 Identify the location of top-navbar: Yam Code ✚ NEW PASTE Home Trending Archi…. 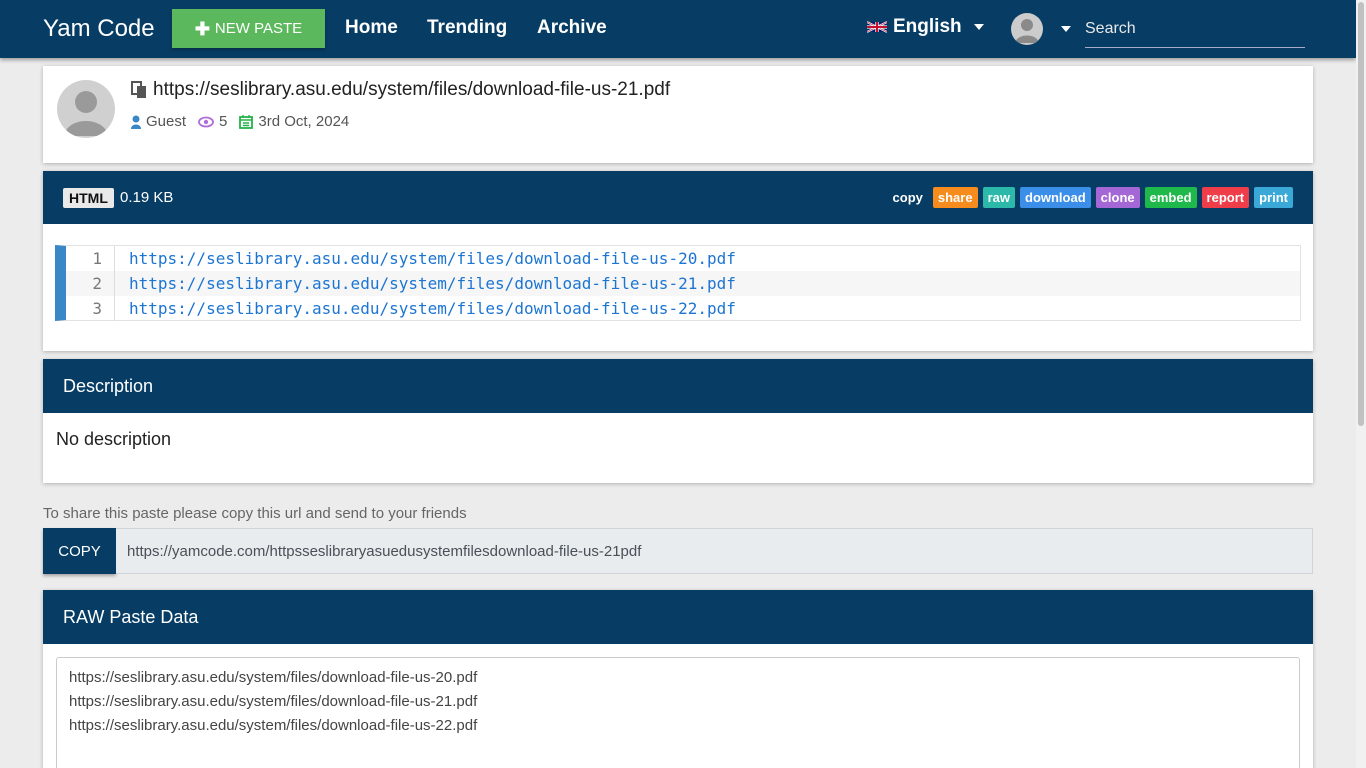
(678, 29).